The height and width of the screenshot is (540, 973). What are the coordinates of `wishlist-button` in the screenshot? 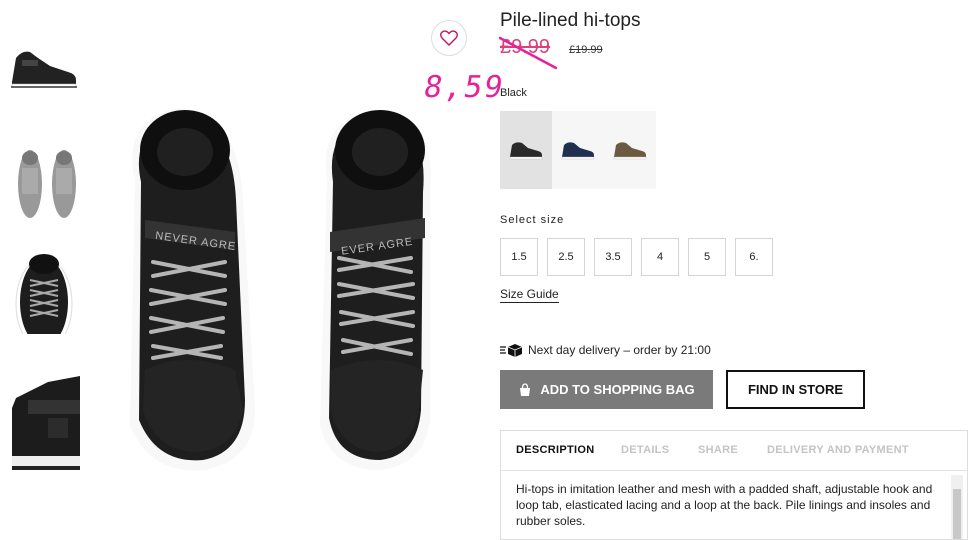 It's located at (449, 38).